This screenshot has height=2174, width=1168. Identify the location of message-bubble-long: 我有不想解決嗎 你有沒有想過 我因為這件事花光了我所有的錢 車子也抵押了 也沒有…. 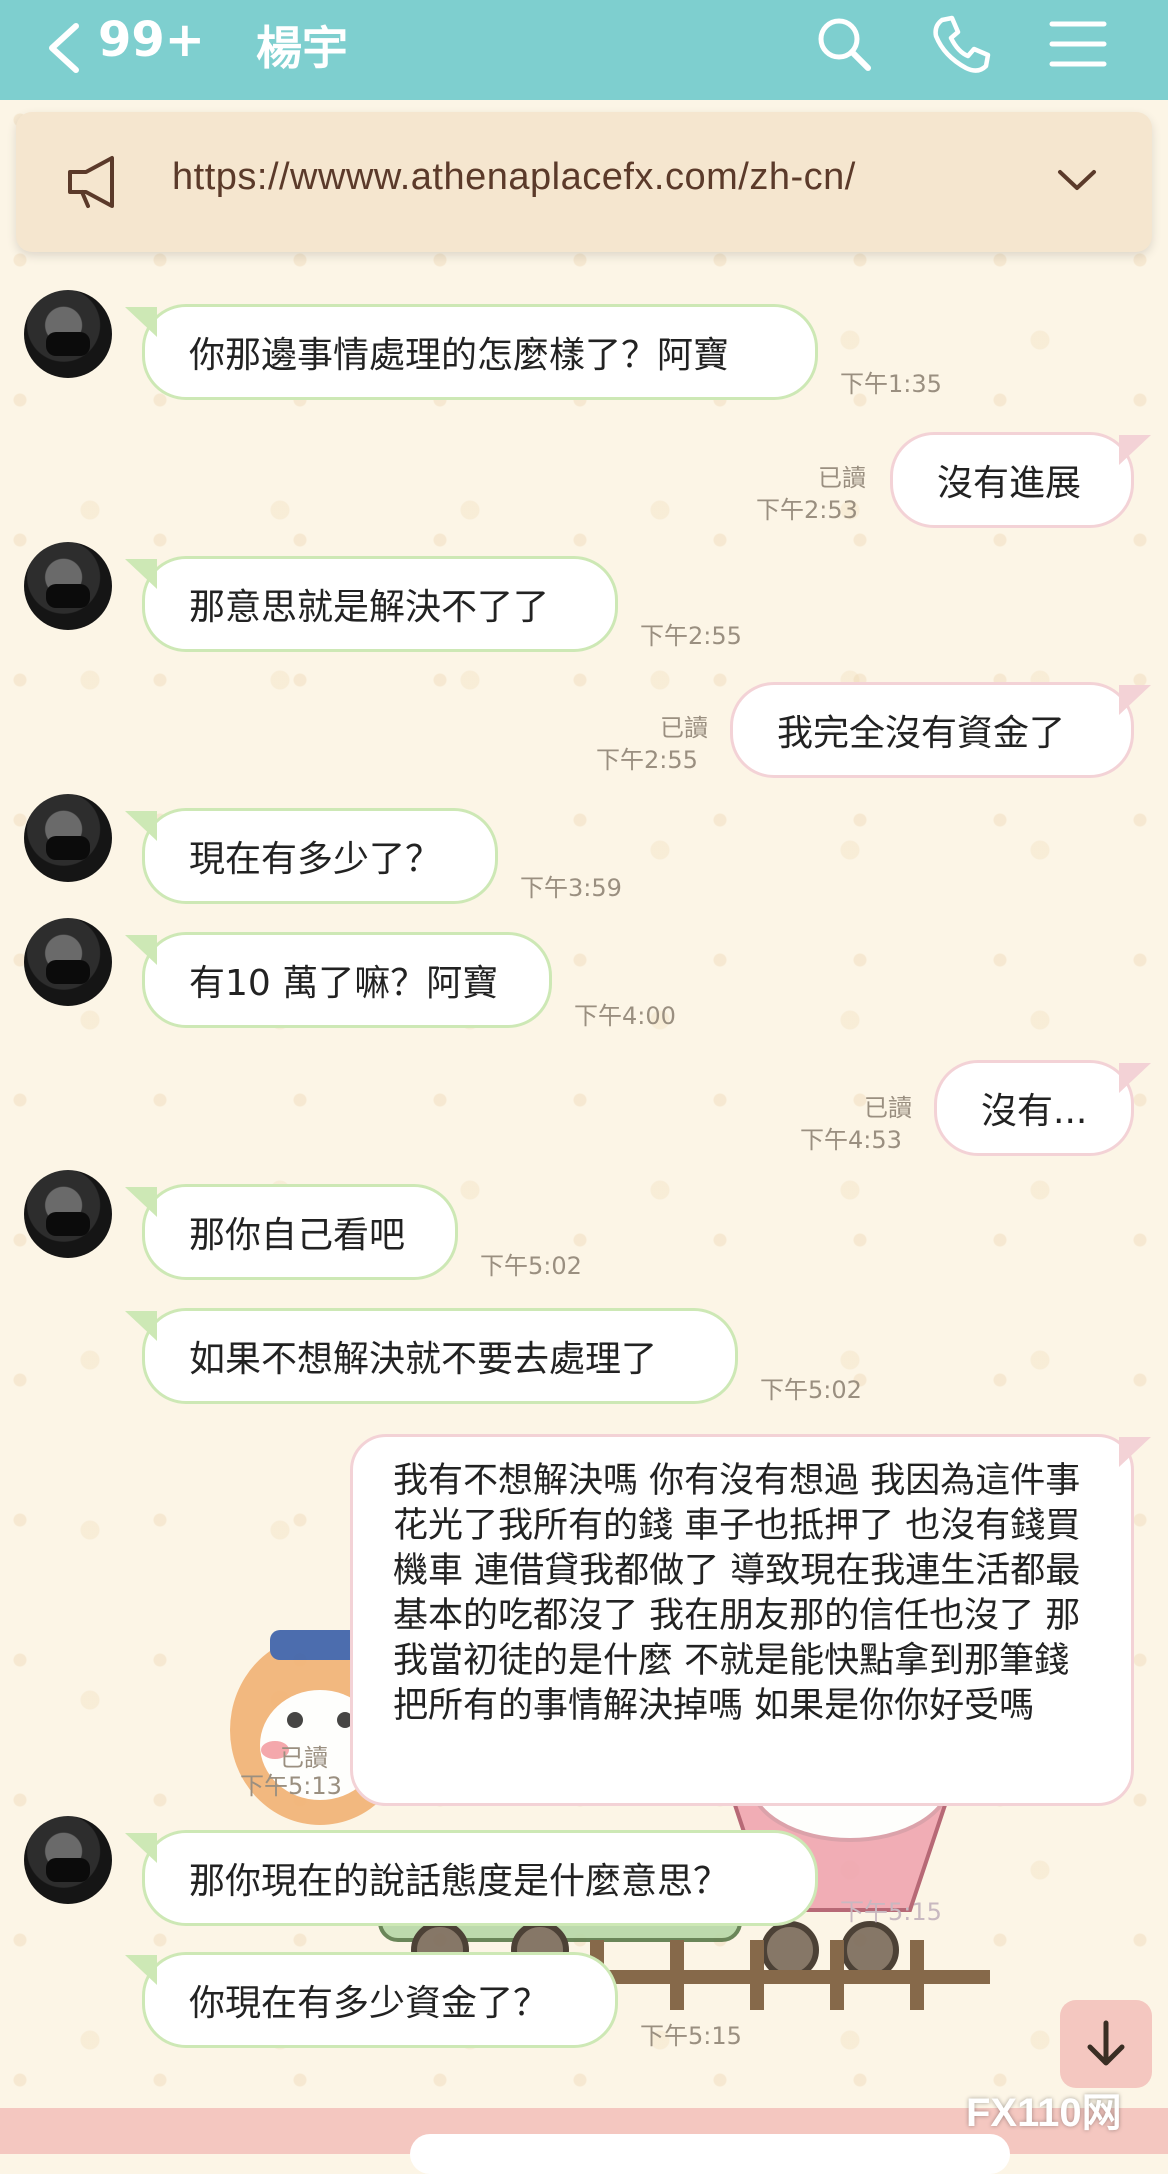
(750, 1620).